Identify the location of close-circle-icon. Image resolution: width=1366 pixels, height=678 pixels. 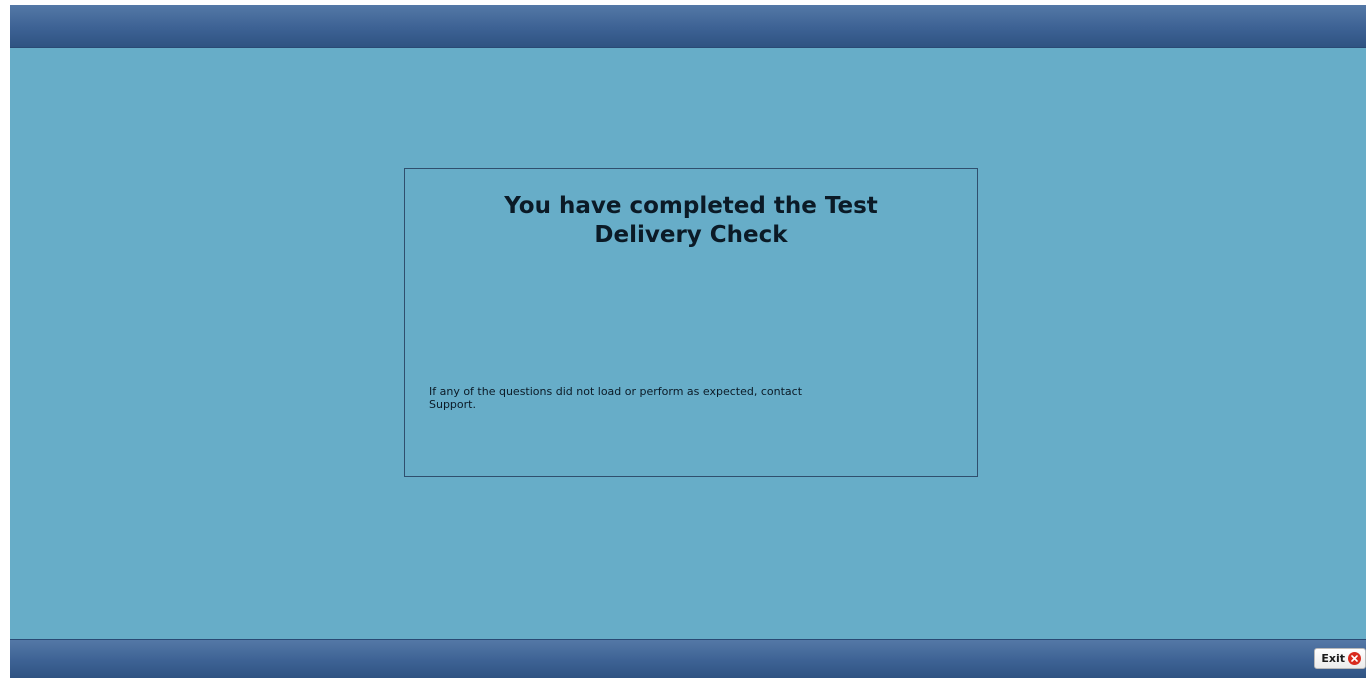
(1354, 658).